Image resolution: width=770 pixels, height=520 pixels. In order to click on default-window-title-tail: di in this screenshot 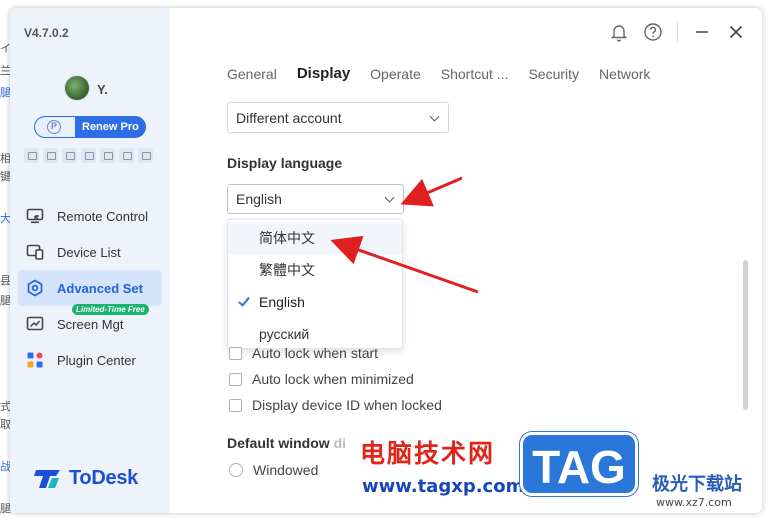, I will do `click(340, 443)`.